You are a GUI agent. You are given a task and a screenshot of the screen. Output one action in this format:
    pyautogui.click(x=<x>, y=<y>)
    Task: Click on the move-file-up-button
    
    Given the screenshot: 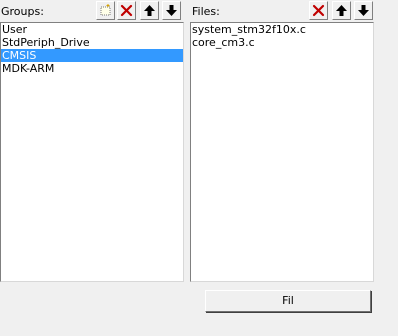 What is the action you would take?
    pyautogui.click(x=341, y=10)
    